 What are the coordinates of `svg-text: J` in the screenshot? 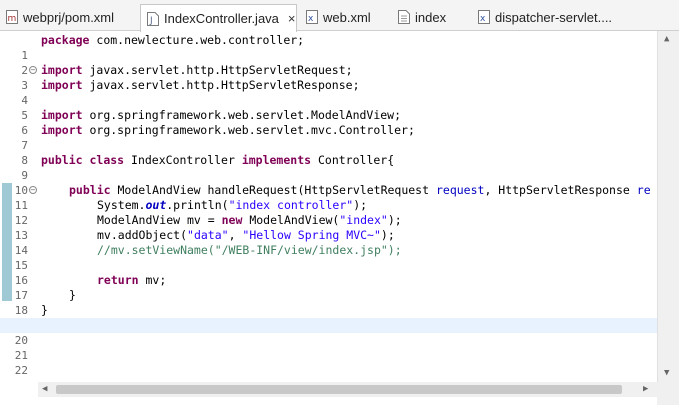 It's located at (151, 21).